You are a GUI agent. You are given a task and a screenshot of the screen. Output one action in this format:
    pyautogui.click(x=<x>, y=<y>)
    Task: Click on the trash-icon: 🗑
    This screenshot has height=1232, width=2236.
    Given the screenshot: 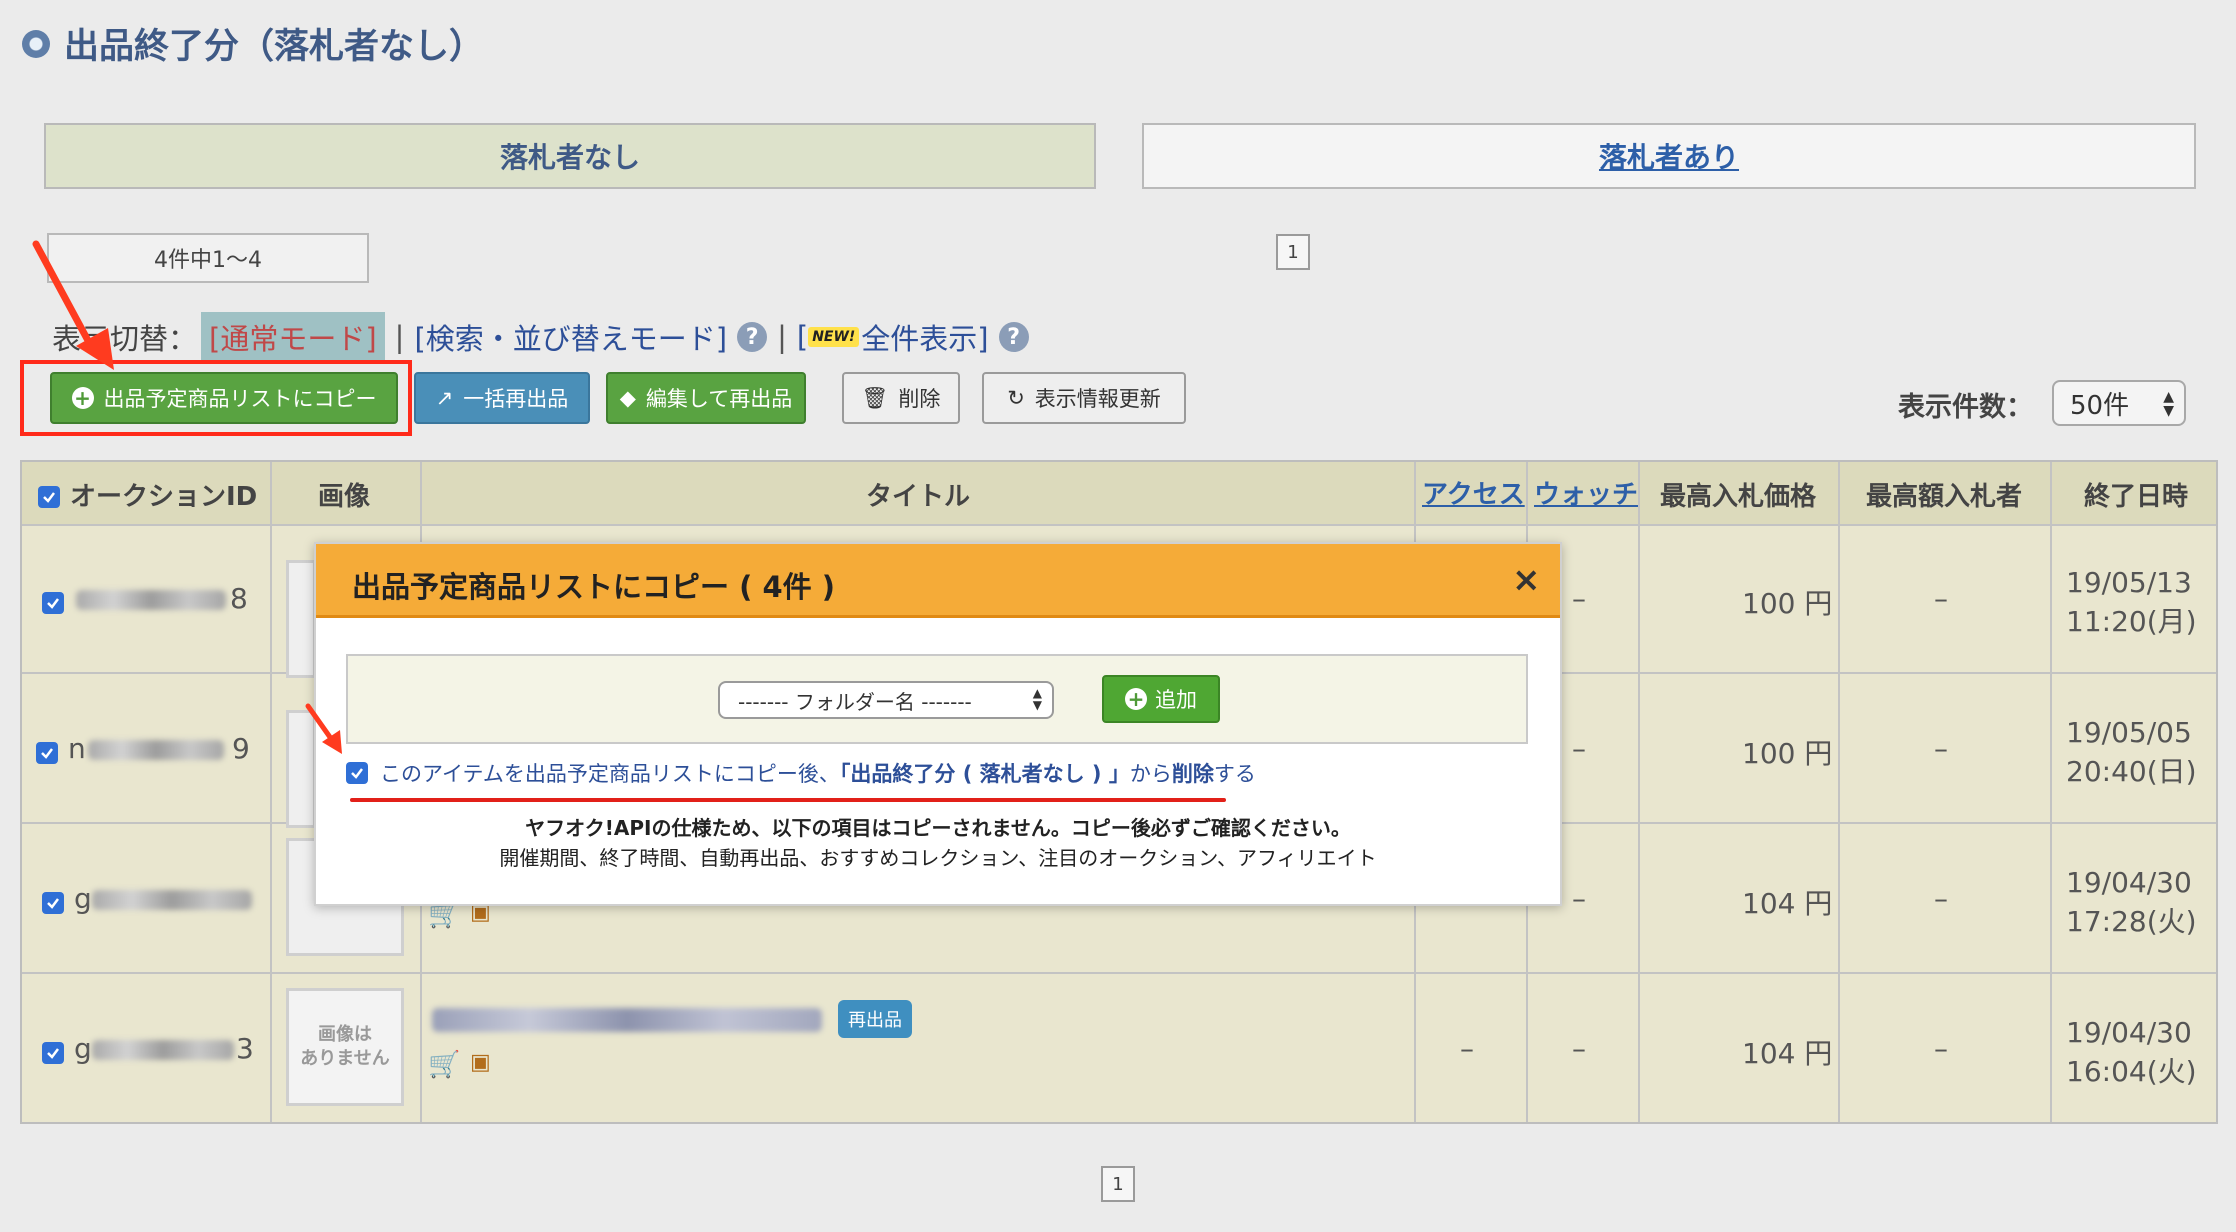 What is the action you would take?
    pyautogui.click(x=875, y=397)
    